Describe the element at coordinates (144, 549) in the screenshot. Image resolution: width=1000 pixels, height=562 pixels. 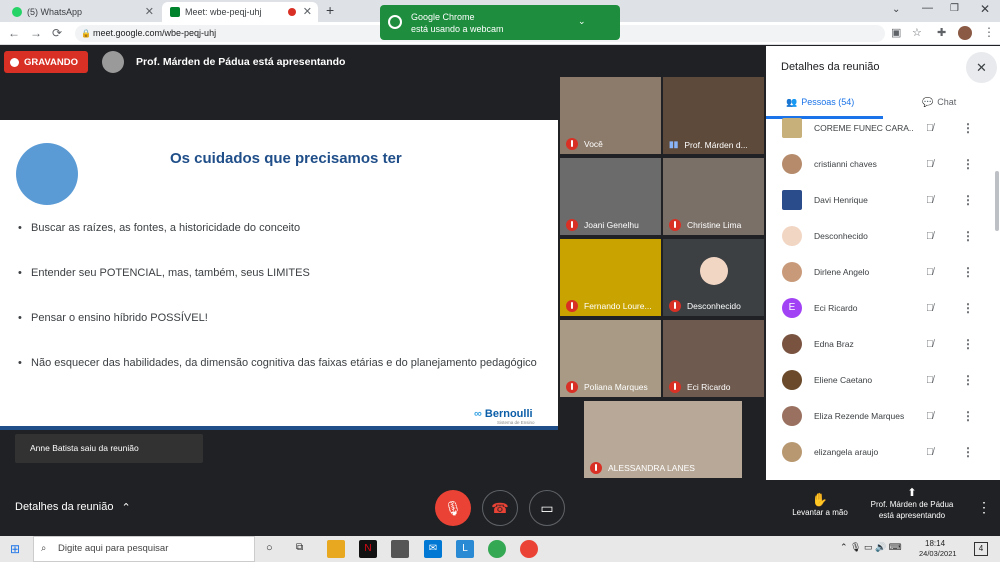
I see `search-input: ⌕ Digite aqui para pesquisar` at that location.